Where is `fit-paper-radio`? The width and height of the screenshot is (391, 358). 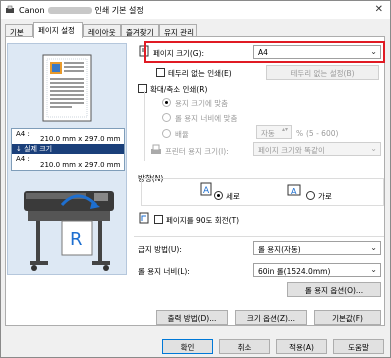 fit-paper-radio is located at coordinates (166, 102).